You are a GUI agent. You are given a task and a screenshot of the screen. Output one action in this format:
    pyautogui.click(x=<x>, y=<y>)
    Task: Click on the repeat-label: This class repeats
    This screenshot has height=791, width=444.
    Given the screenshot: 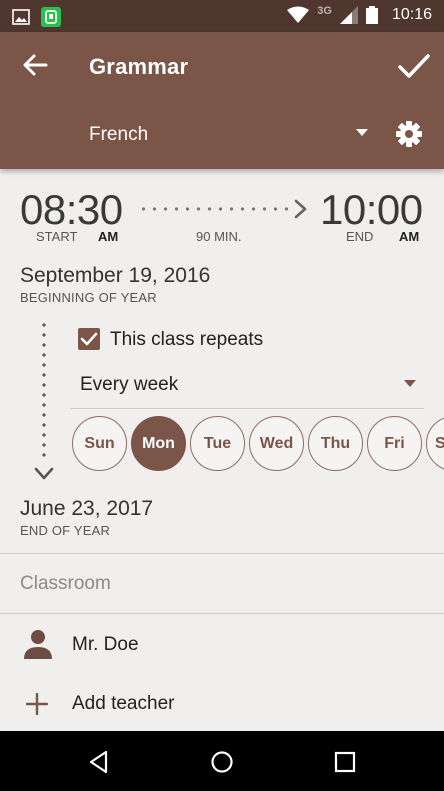 What is the action you would take?
    pyautogui.click(x=186, y=340)
    